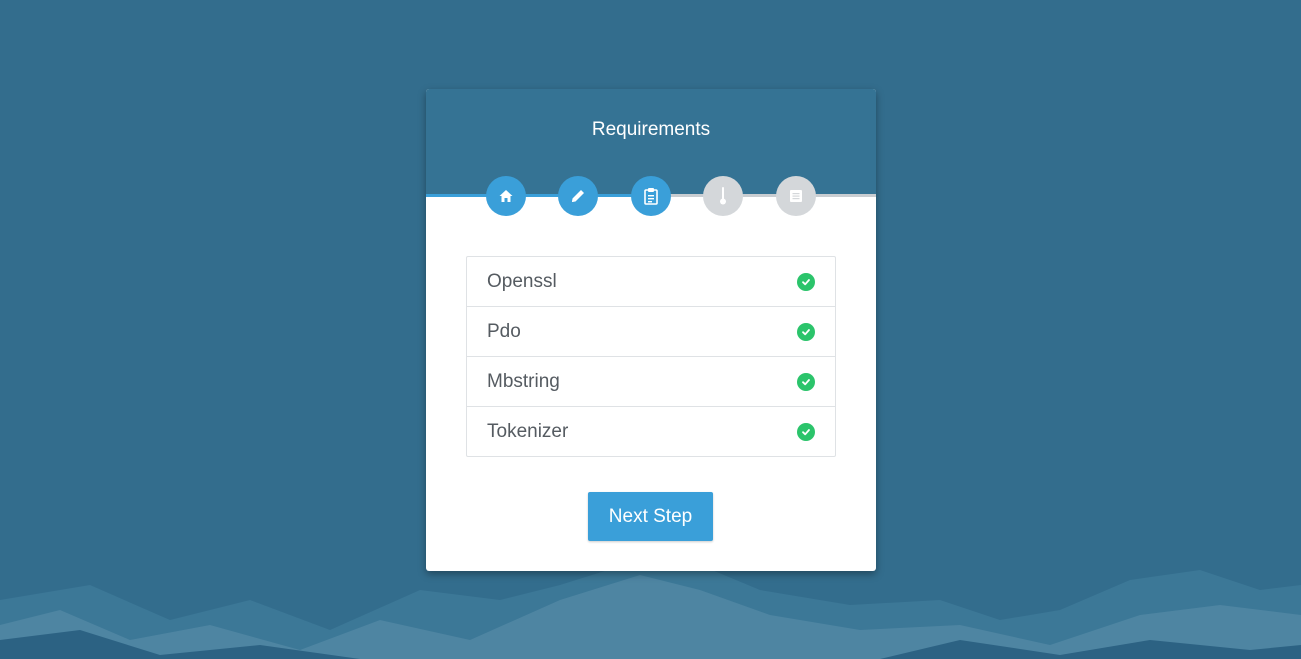 The height and width of the screenshot is (659, 1301). Describe the element at coordinates (651, 431) in the screenshot. I see `requirement-item: Tokenizer` at that location.